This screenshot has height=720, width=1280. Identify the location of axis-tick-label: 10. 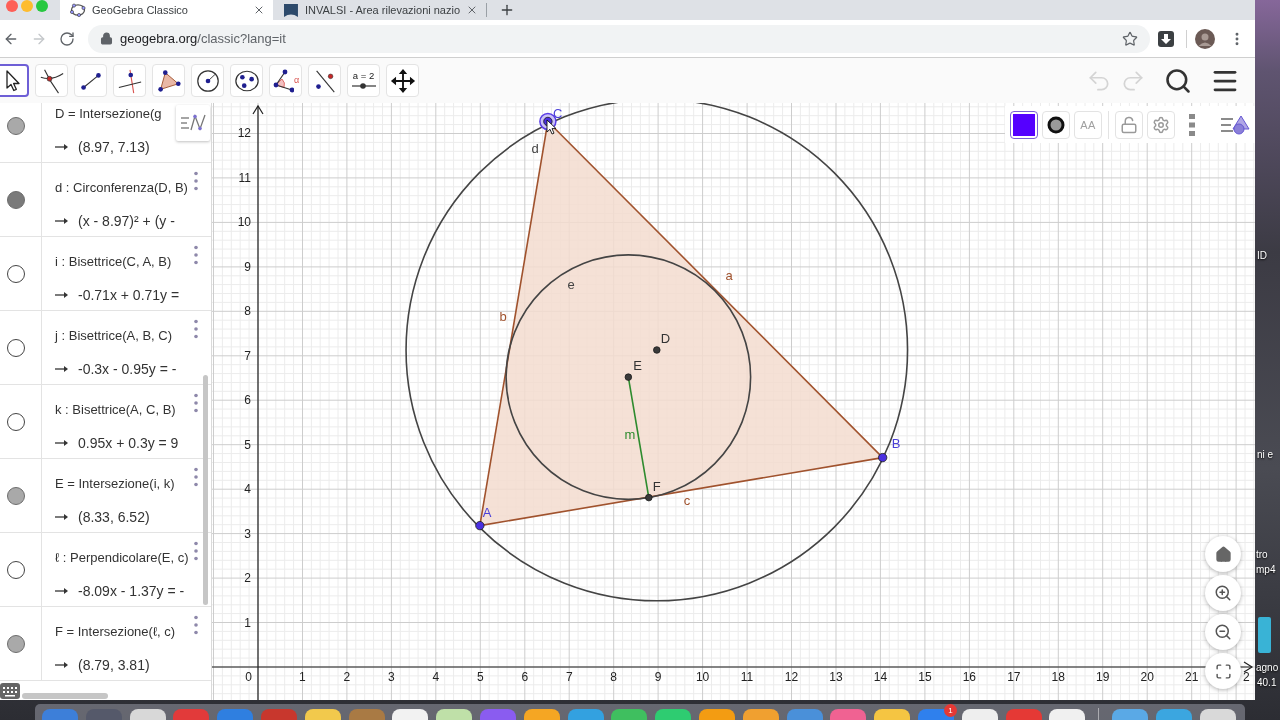
(702, 677).